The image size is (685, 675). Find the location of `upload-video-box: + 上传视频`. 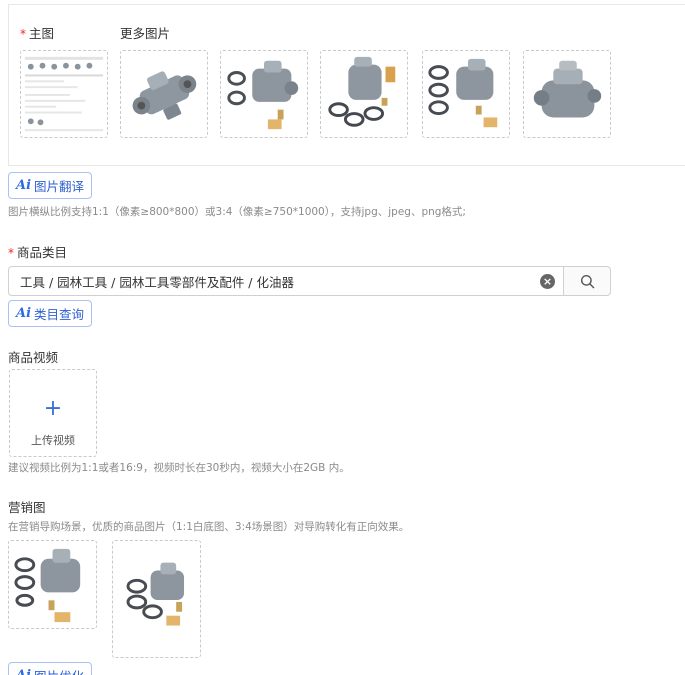

upload-video-box: + 上传视频 is located at coordinates (53, 413).